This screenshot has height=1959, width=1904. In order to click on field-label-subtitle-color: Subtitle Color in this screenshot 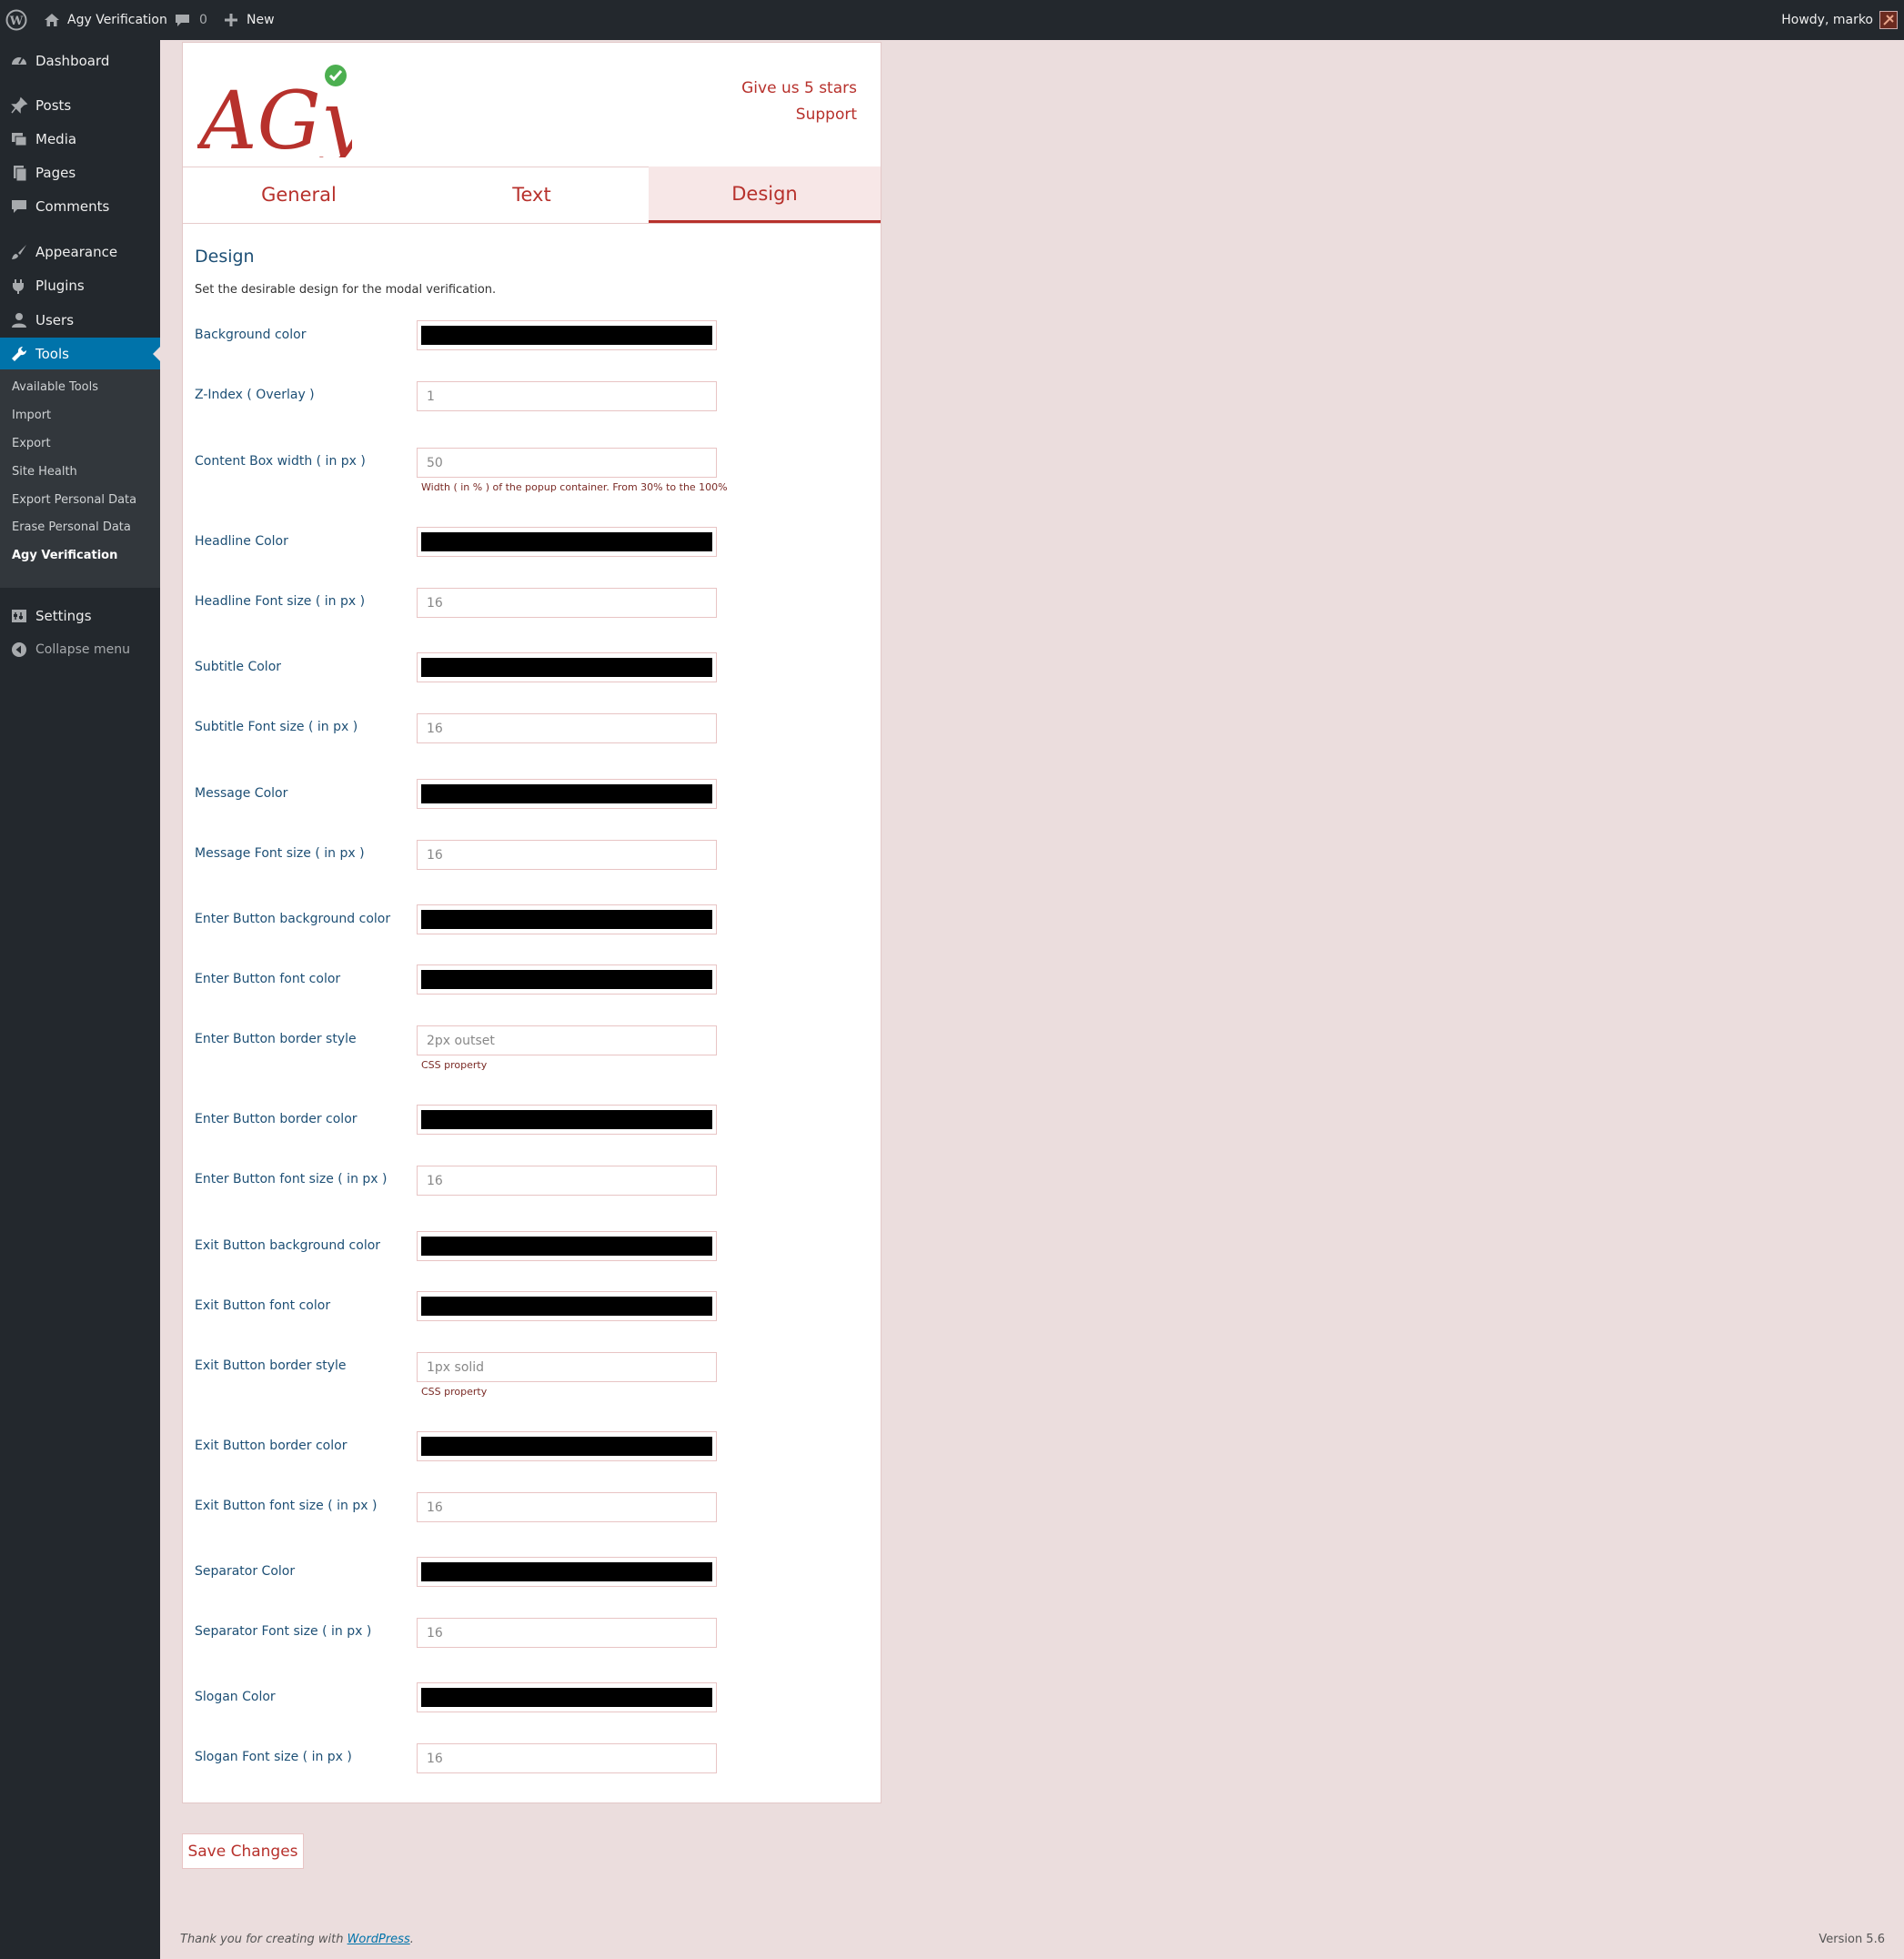, I will do `click(239, 667)`.